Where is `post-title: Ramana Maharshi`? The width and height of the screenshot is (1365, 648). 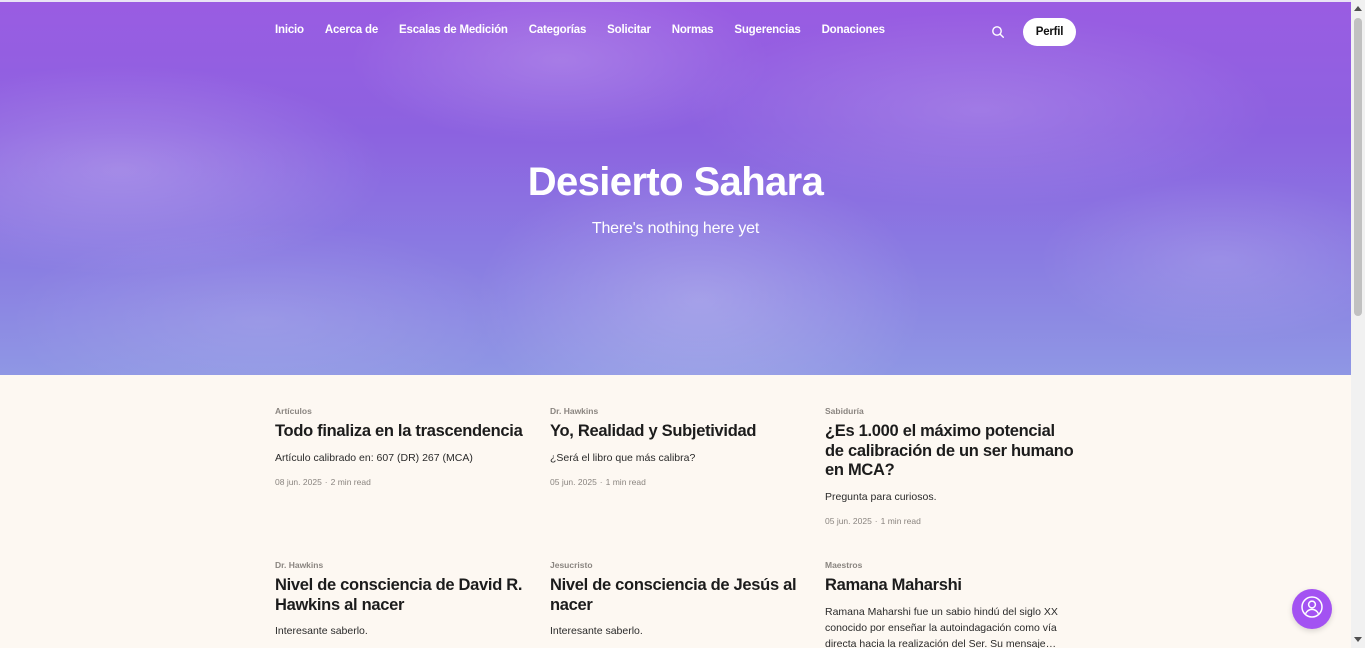
post-title: Ramana Maharshi is located at coordinates (950, 586).